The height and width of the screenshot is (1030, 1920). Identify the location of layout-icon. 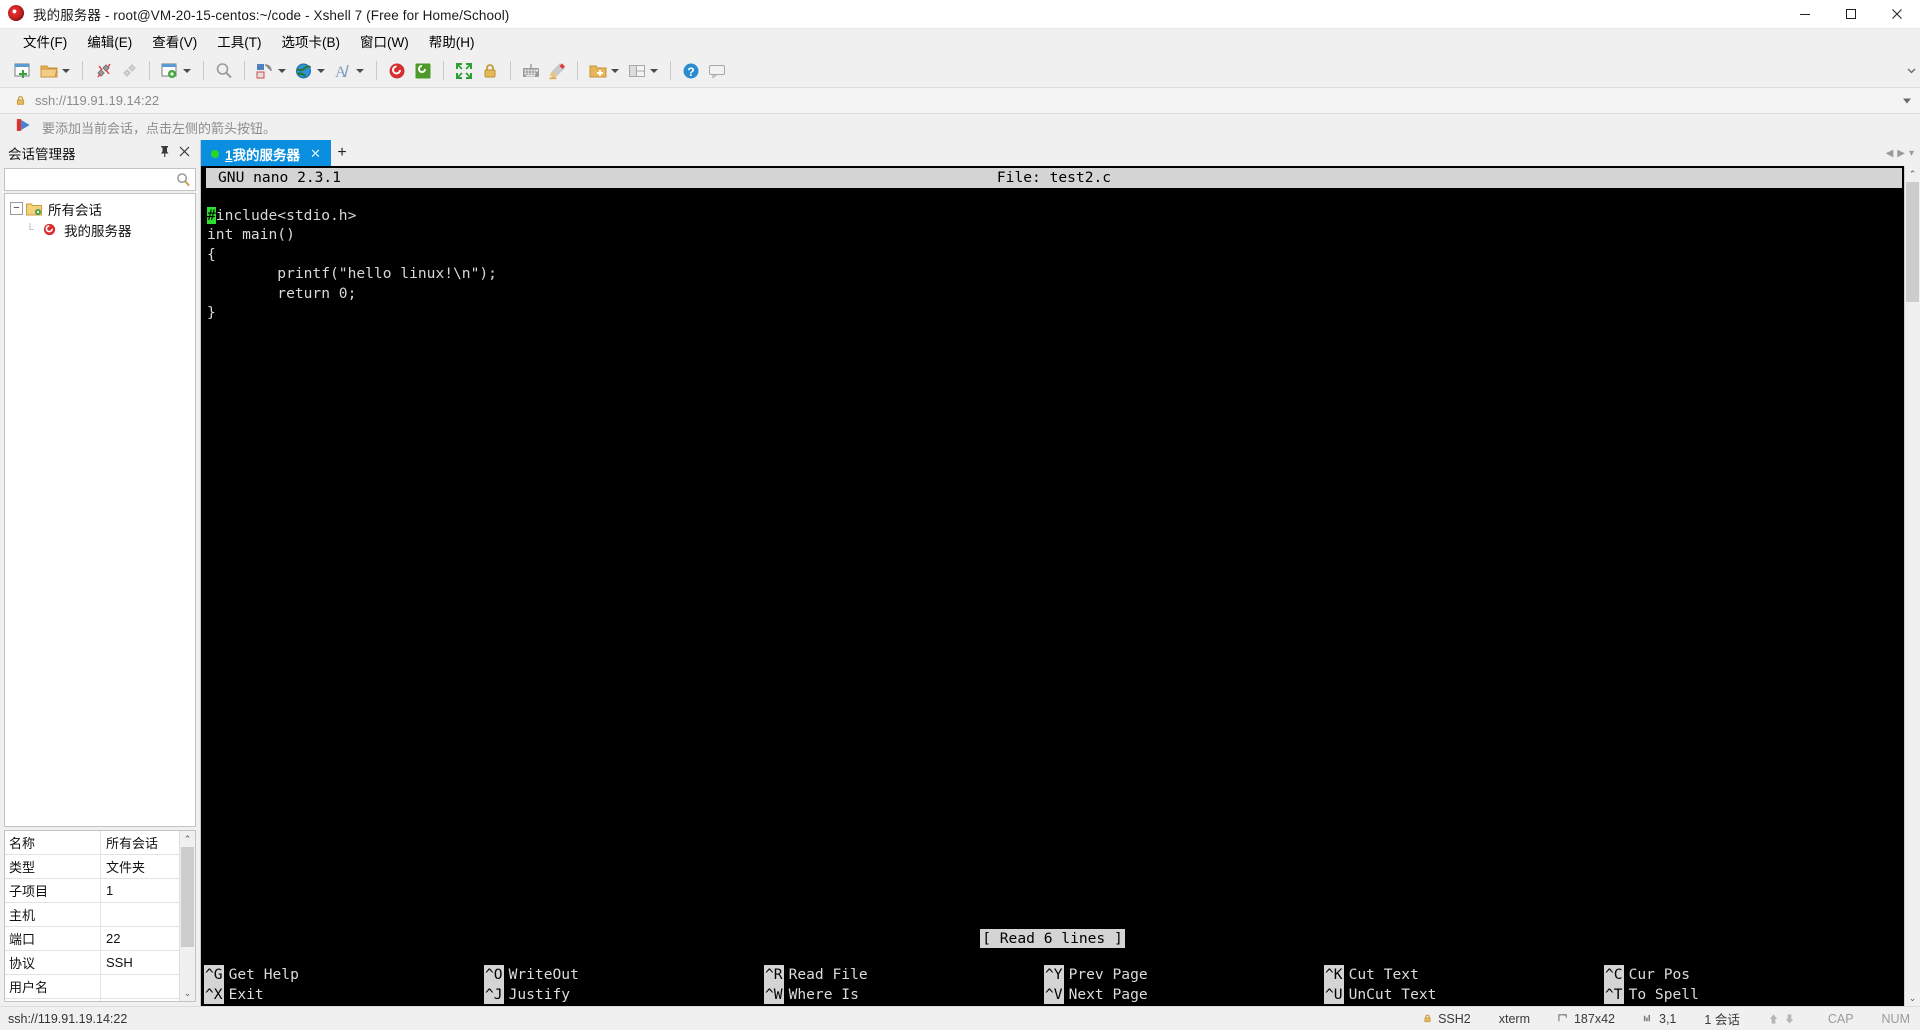
(637, 70).